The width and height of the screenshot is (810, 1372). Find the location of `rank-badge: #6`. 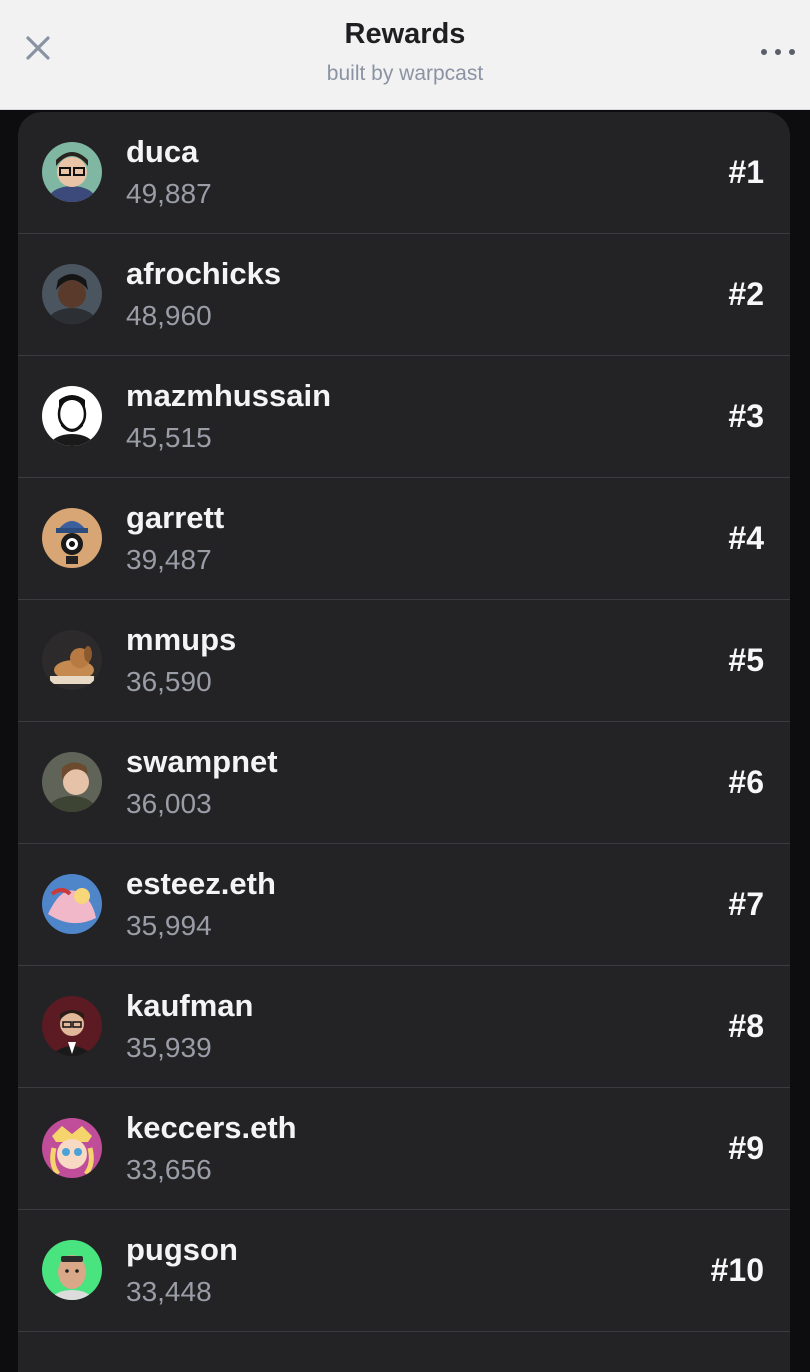

rank-badge: #6 is located at coordinates (746, 782).